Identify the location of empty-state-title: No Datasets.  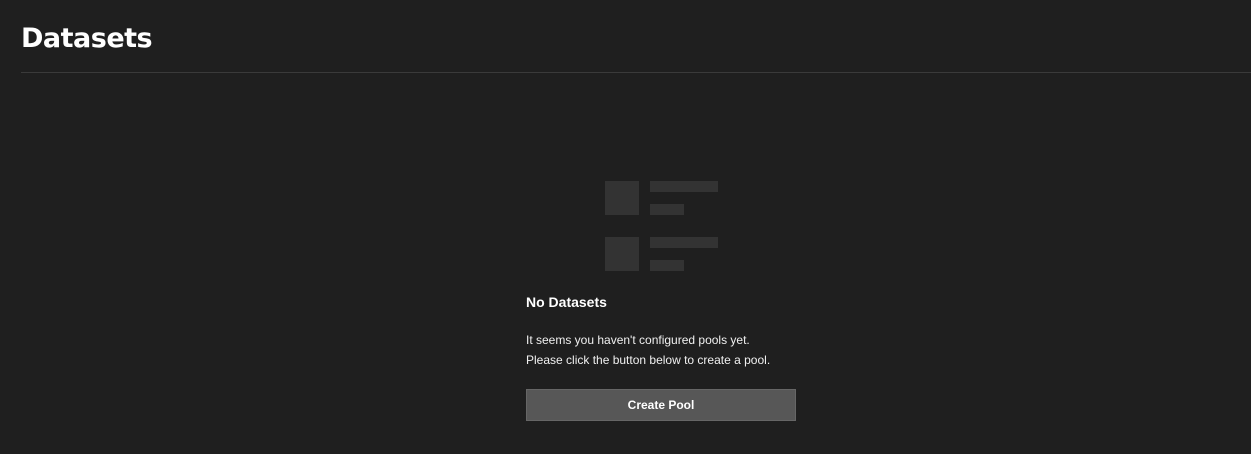
(566, 302).